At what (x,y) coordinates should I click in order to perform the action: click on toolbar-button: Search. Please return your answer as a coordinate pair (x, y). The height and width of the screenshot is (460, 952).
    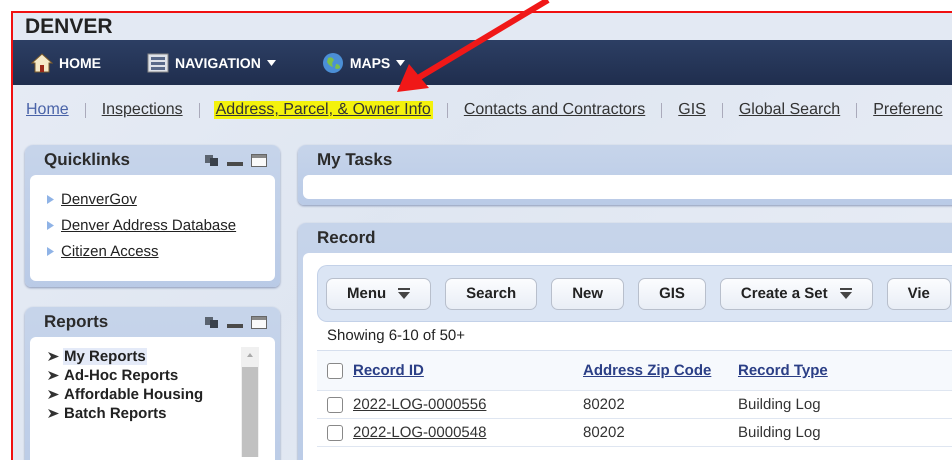
    Looking at the image, I should click on (491, 294).